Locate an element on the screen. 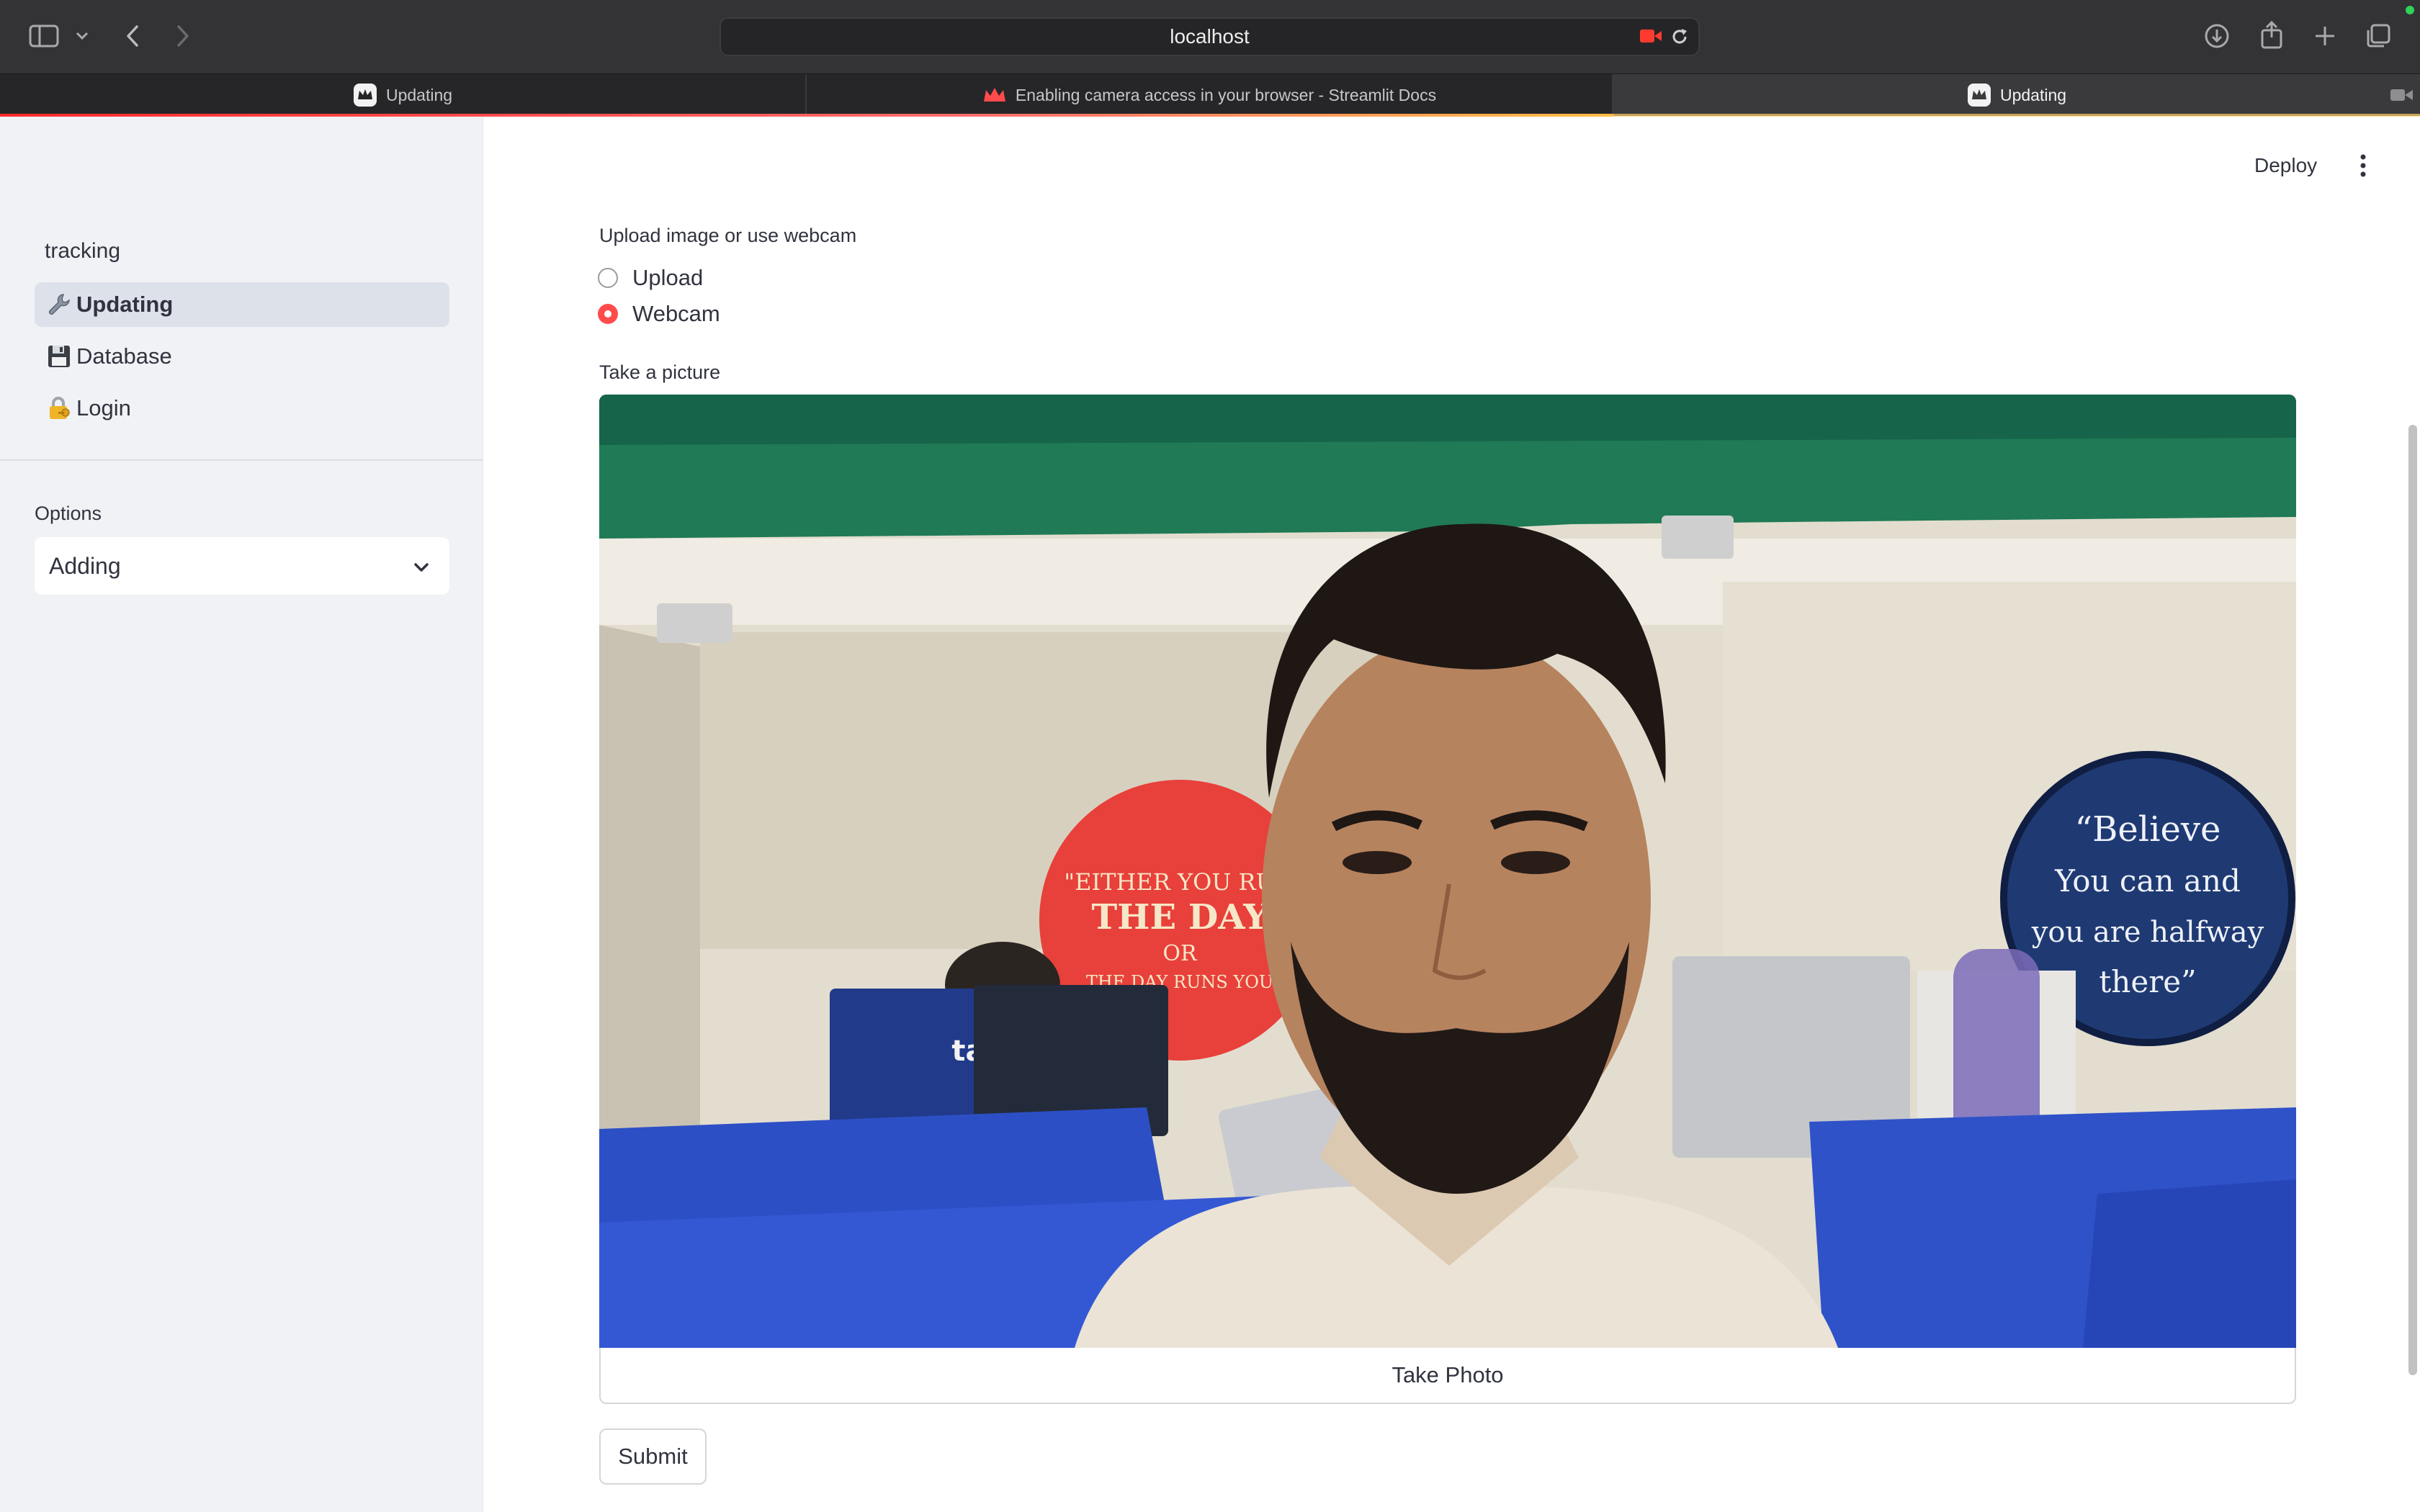  poster-right-line3: you are halfway is located at coordinates (2147, 932).